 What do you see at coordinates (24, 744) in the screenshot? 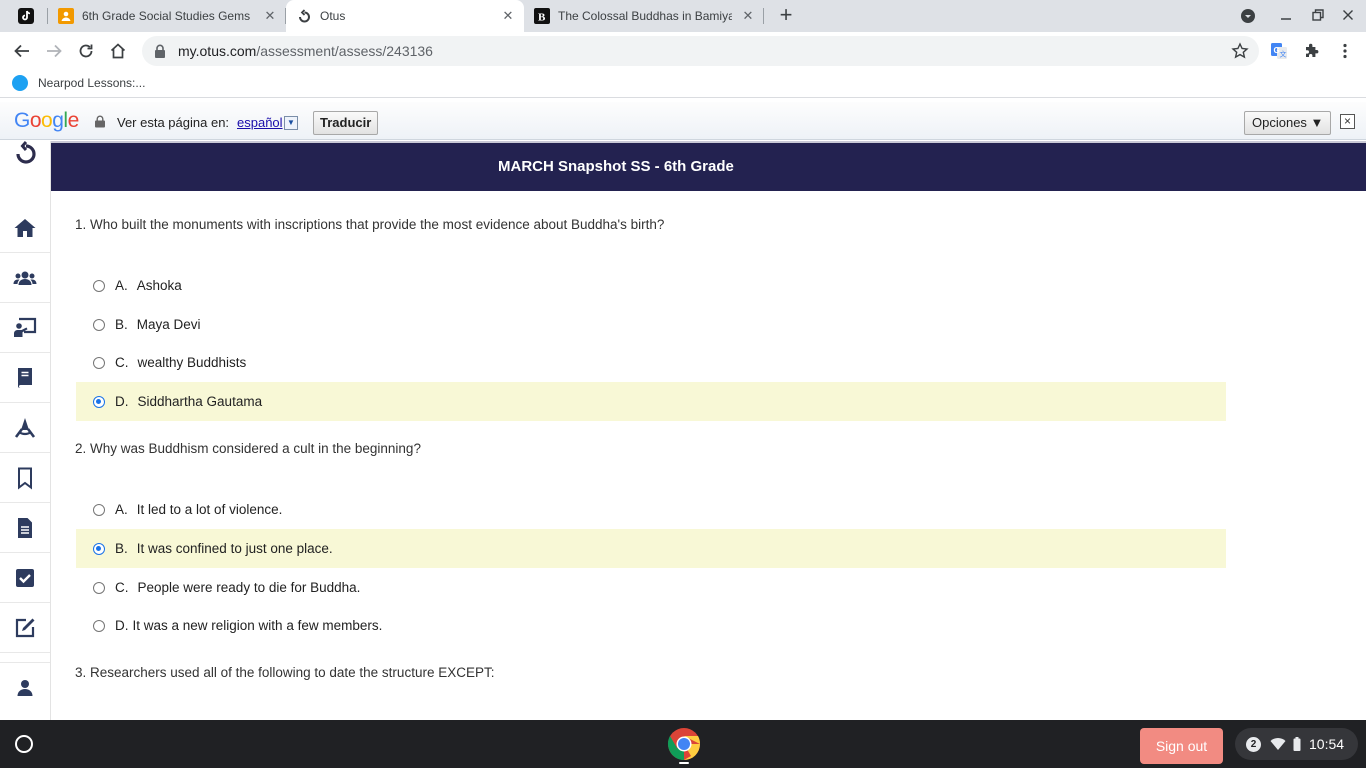
I see `launcher-icon` at bounding box center [24, 744].